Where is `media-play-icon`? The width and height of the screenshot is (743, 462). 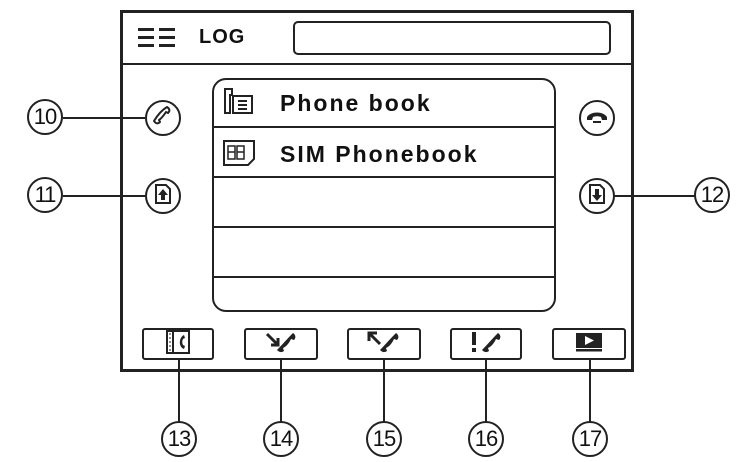
media-play-icon is located at coordinates (589, 344).